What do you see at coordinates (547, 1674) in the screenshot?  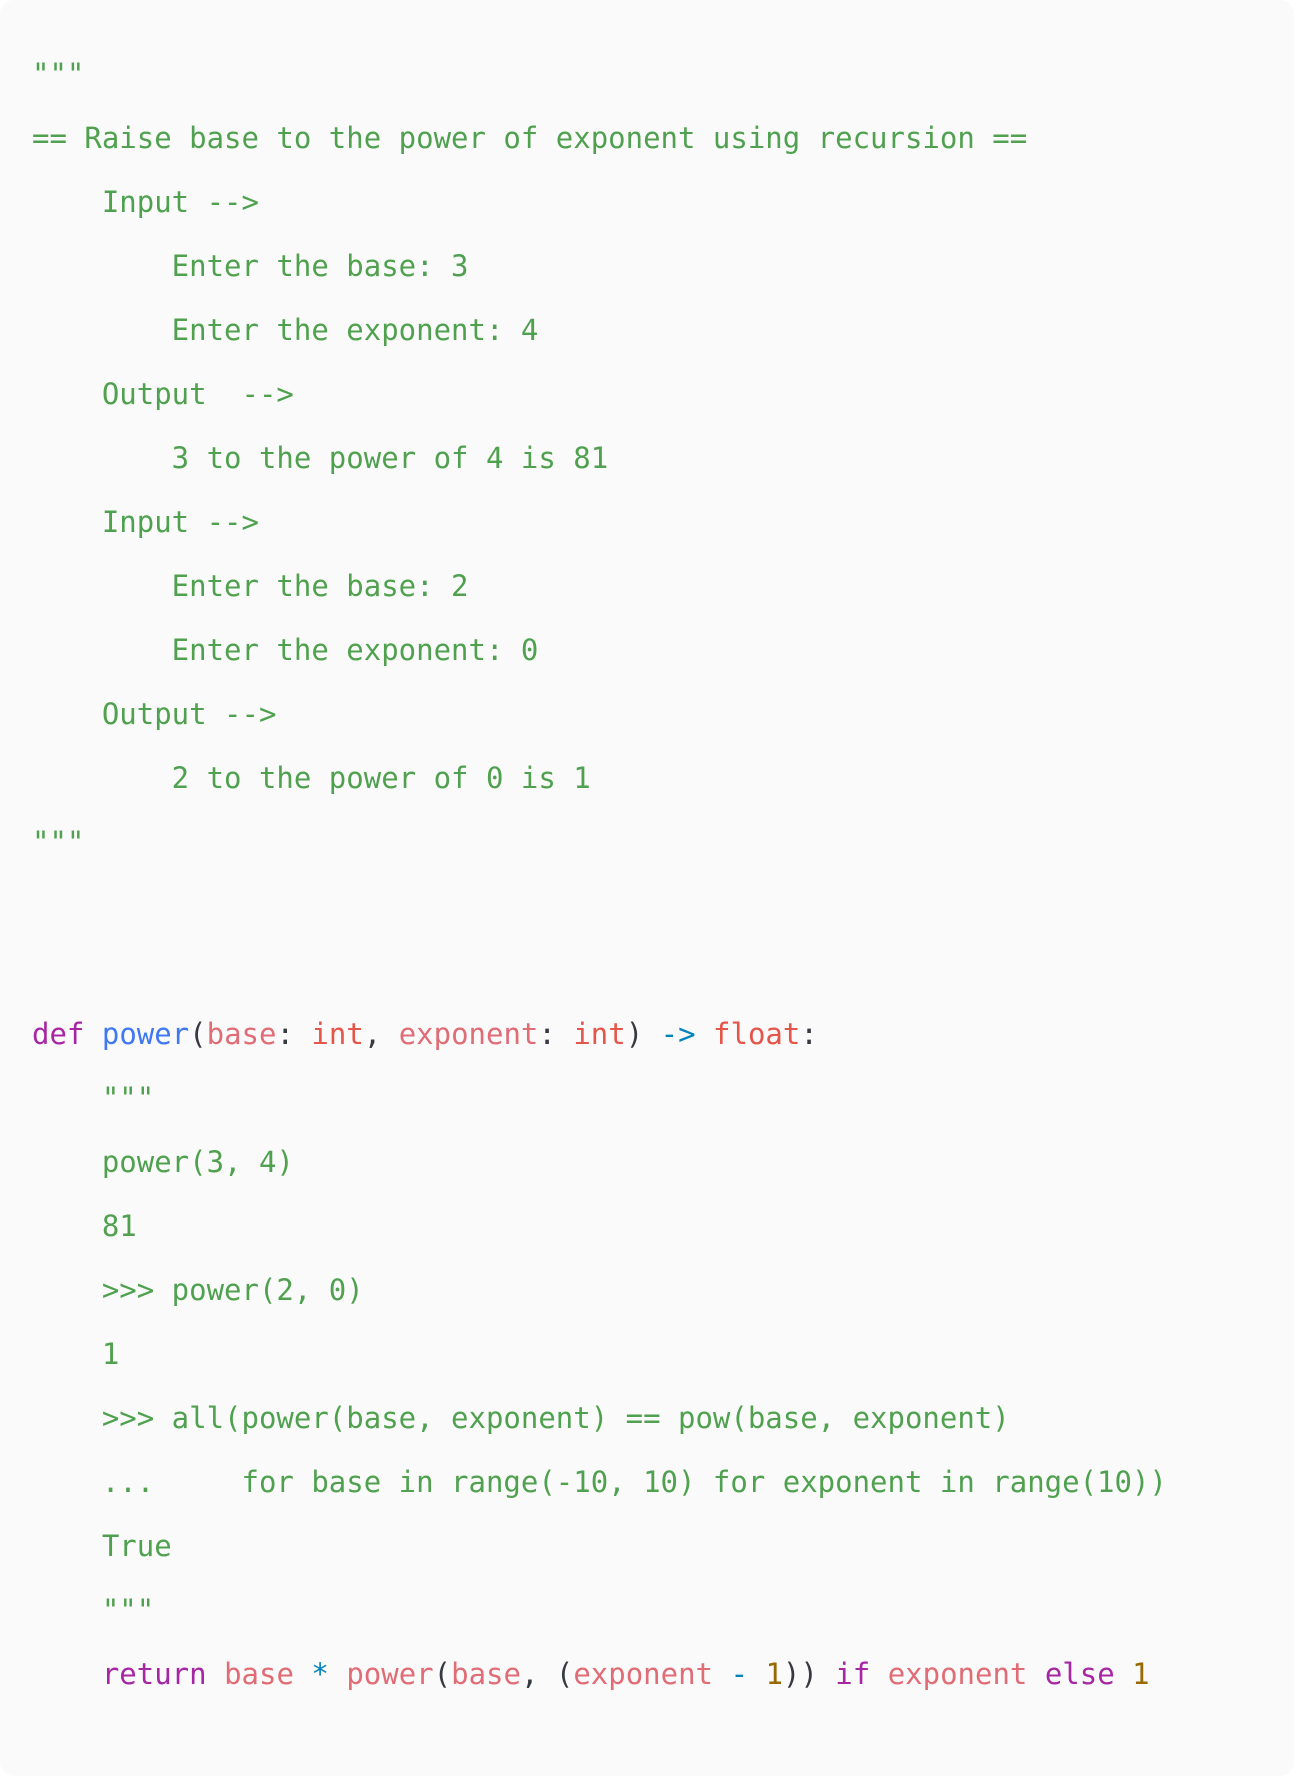 I see `code-token: , (` at bounding box center [547, 1674].